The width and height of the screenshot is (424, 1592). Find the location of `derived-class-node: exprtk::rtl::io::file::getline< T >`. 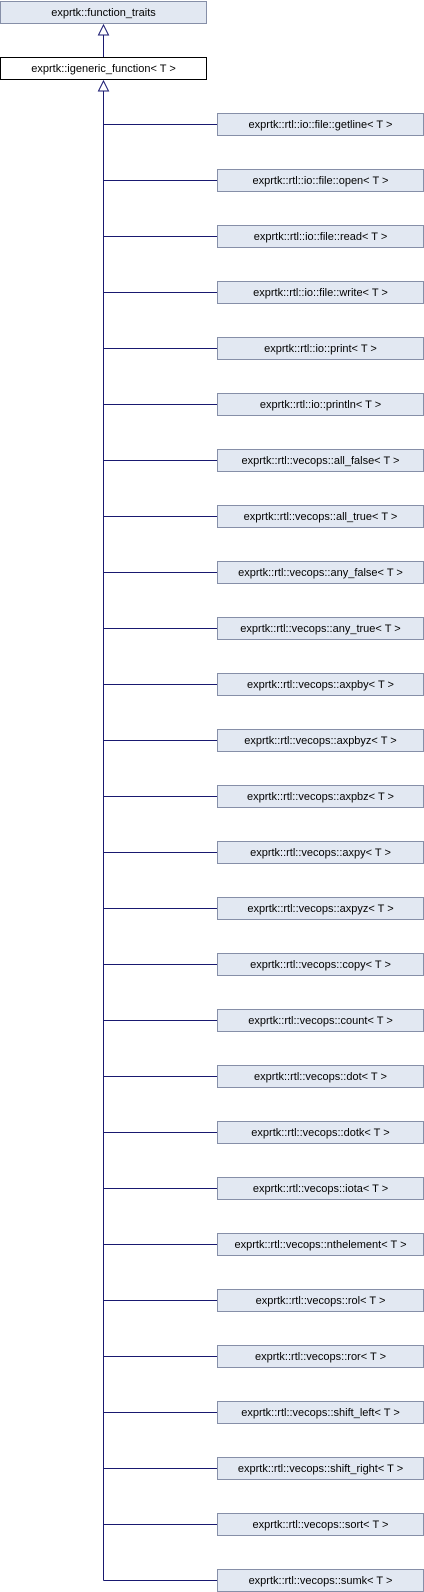

derived-class-node: exprtk::rtl::io::file::getline< T > is located at coordinates (320, 124).